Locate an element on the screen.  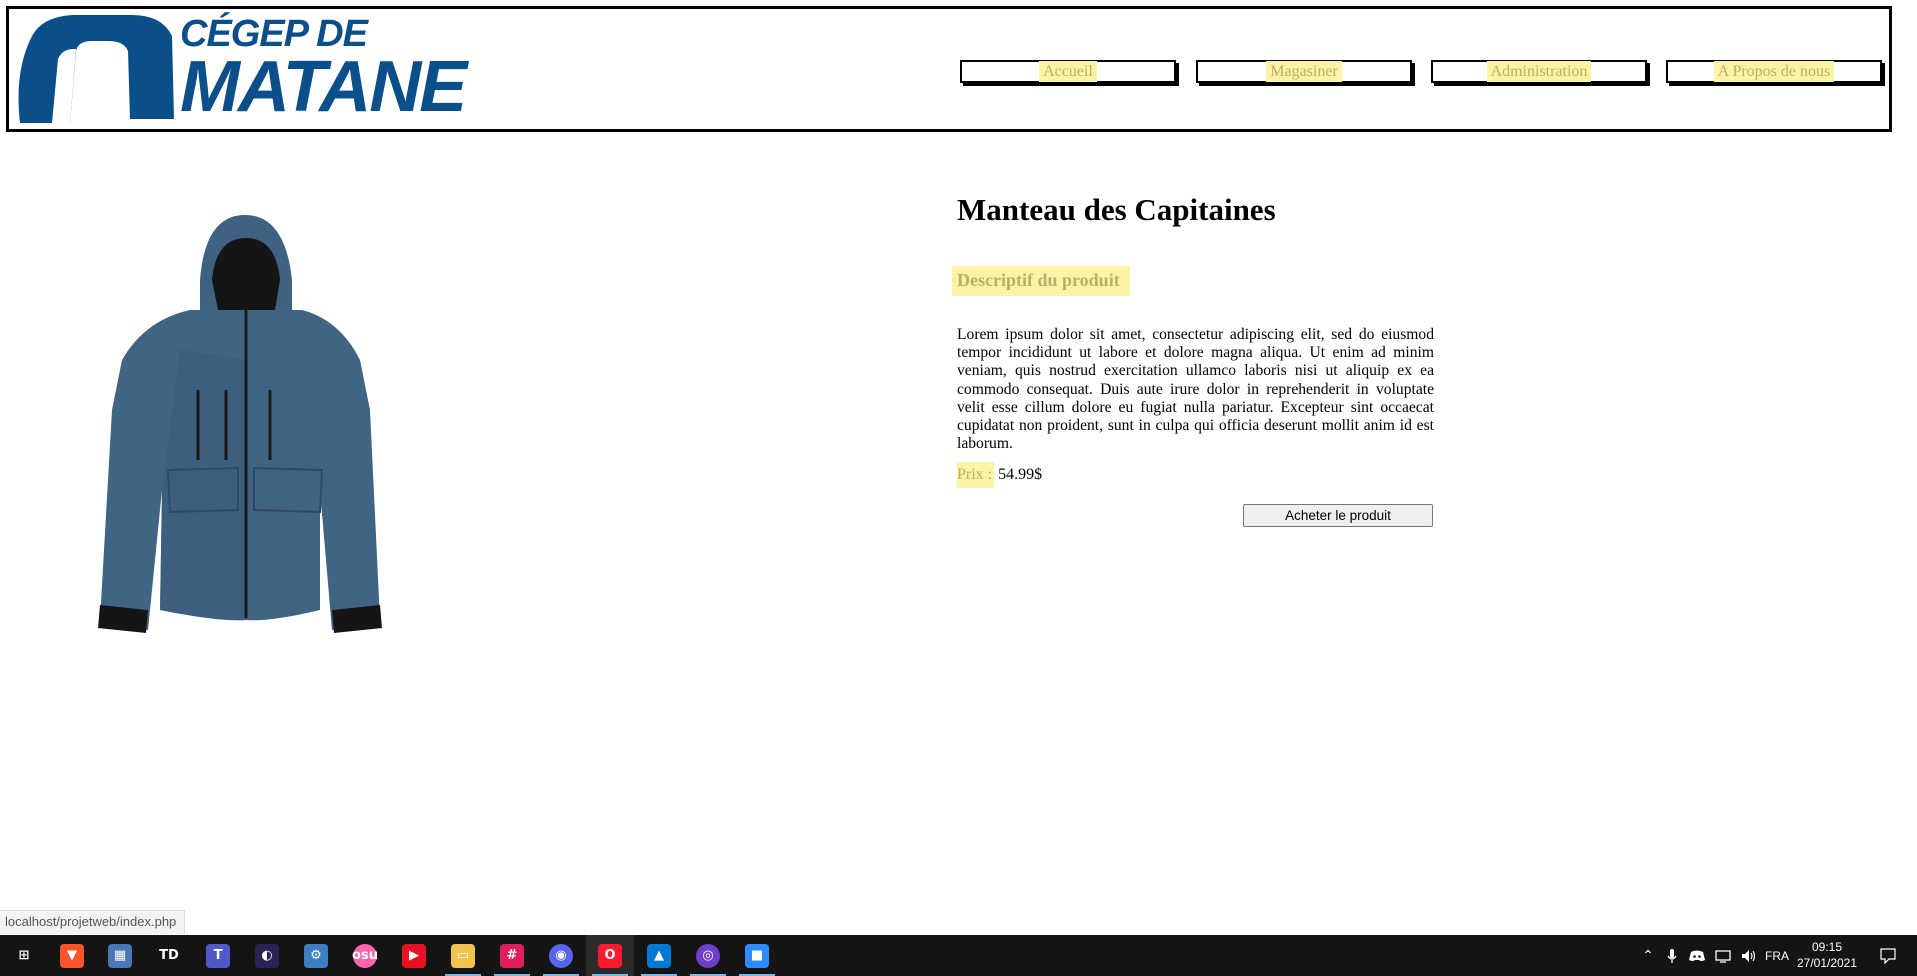
media-player-icon-glyph: ▶ is located at coordinates (414, 955).